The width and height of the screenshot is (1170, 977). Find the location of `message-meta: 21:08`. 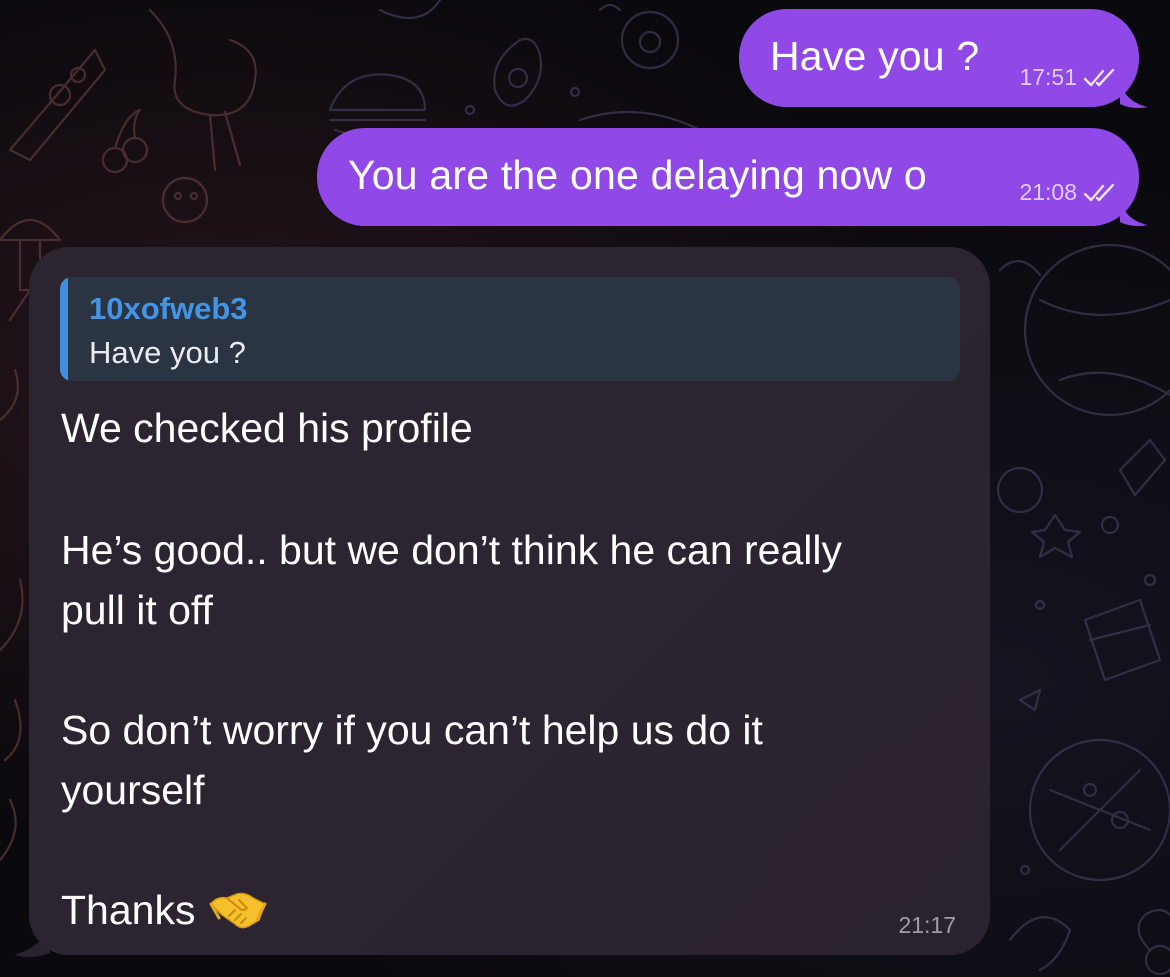

message-meta: 21:08 is located at coordinates (1068, 192).